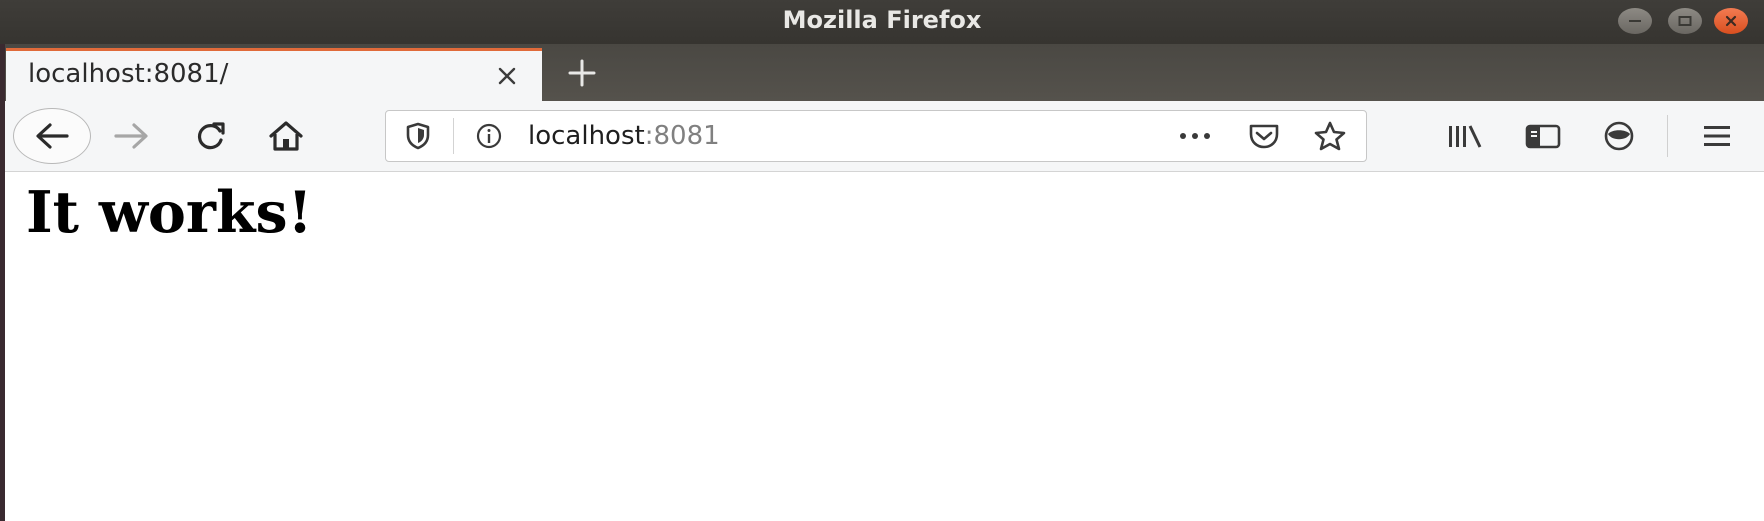 The height and width of the screenshot is (521, 1764). I want to click on tracking-protection-button, so click(418, 136).